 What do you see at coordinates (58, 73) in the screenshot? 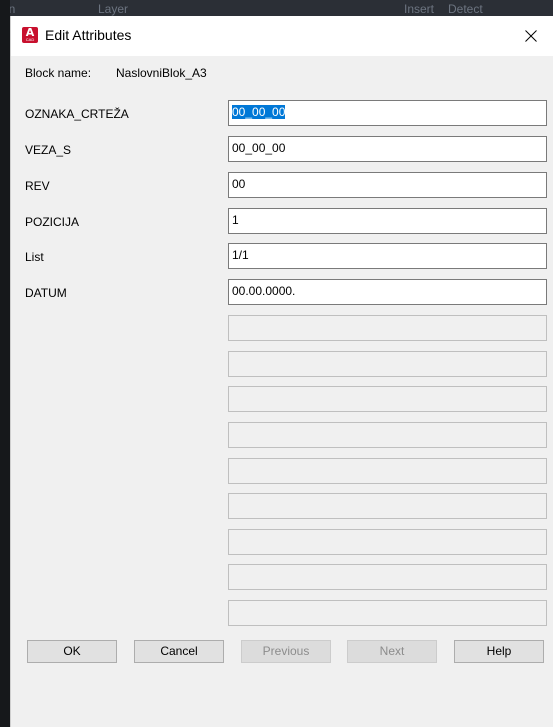
I see `block-name-label: Block name:` at bounding box center [58, 73].